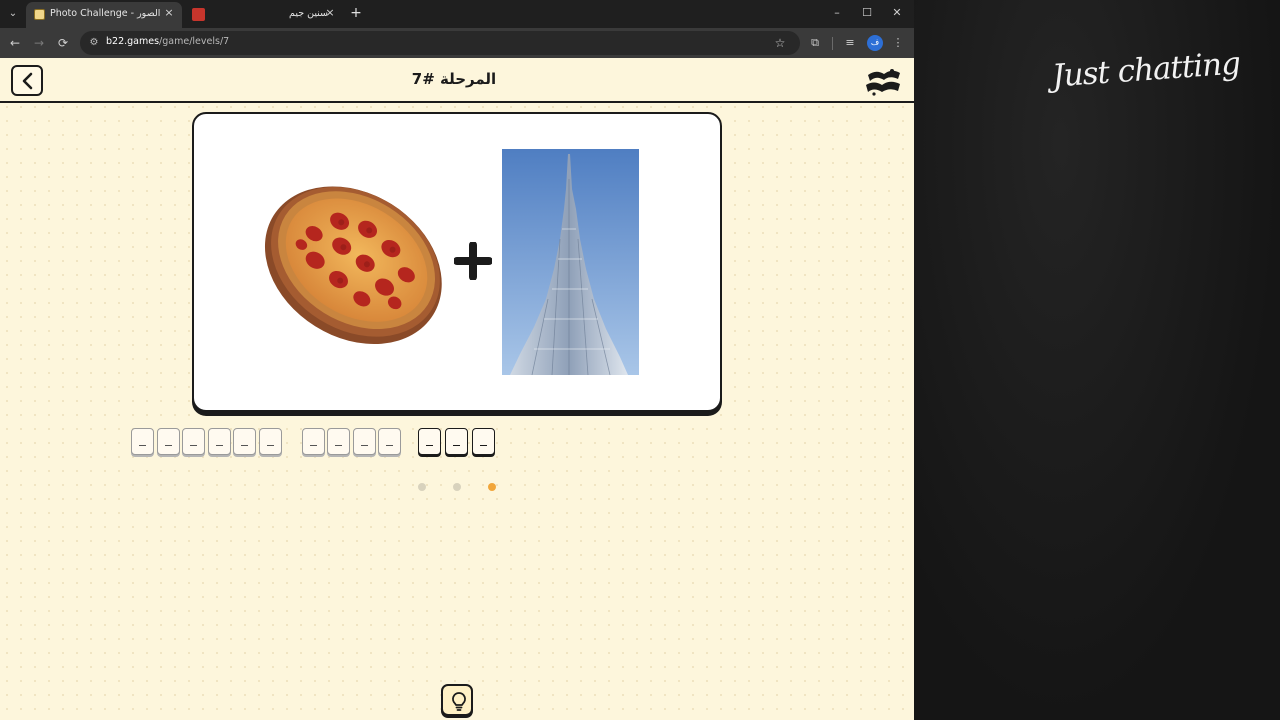  I want to click on tab-title: Photo Challenge - تحدي الصور, so click(106, 13).